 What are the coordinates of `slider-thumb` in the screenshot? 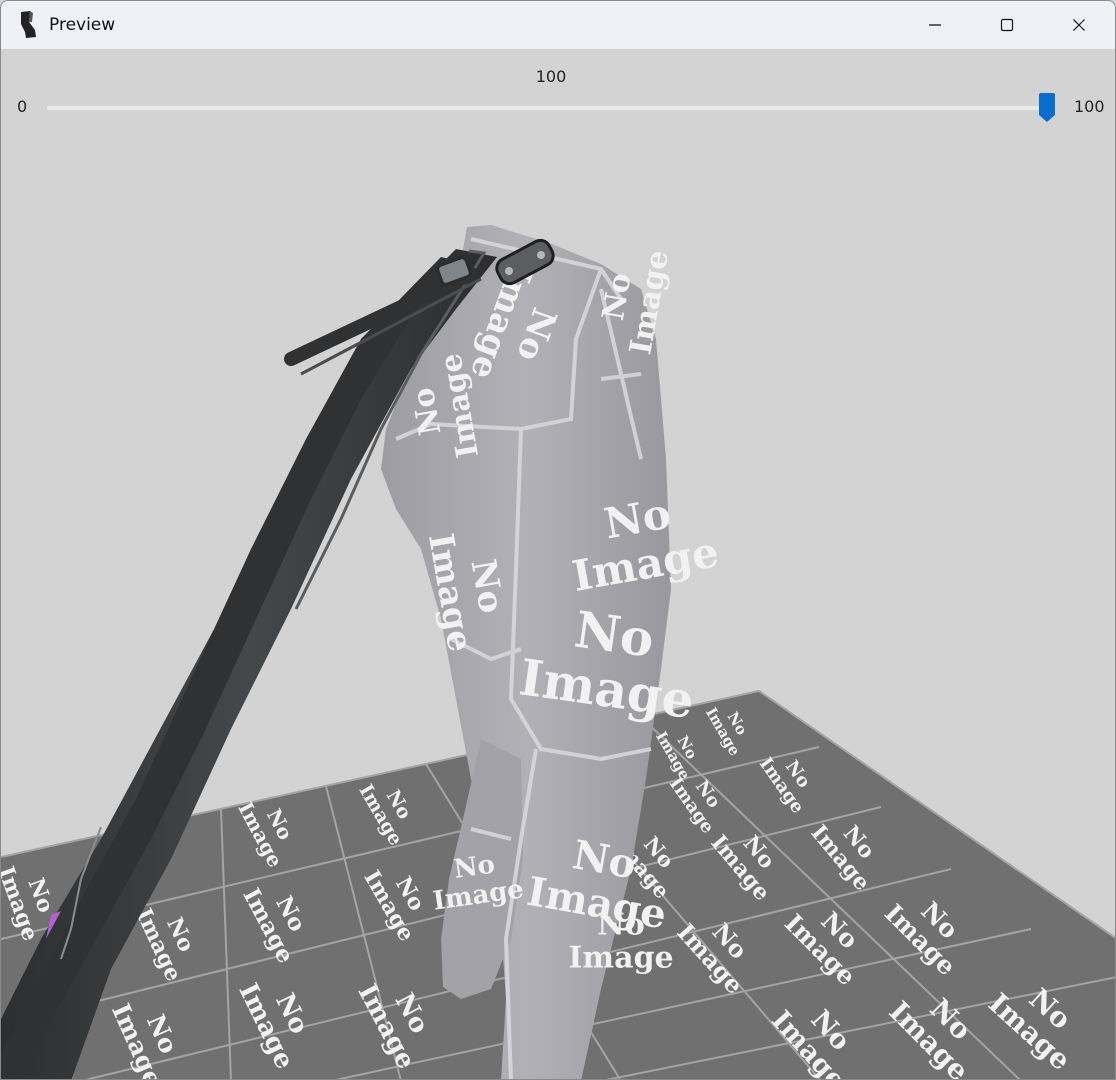 It's located at (1047, 108).